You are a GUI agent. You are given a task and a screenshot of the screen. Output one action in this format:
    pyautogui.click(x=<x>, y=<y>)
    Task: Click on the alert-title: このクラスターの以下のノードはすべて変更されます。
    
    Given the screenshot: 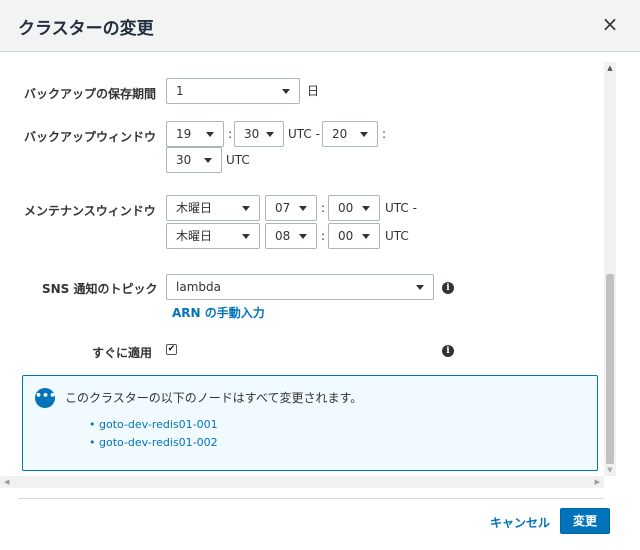 What is the action you would take?
    pyautogui.click(x=214, y=398)
    